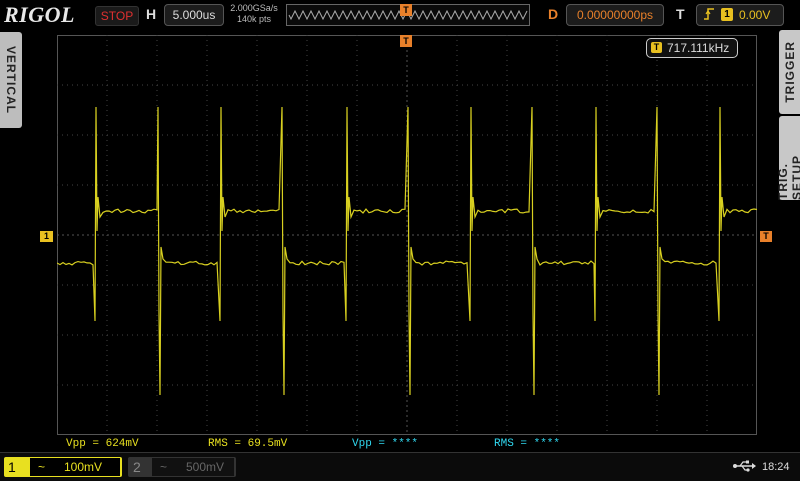 The width and height of the screenshot is (800, 481). I want to click on timebase-value: 5.000us, so click(194, 15).